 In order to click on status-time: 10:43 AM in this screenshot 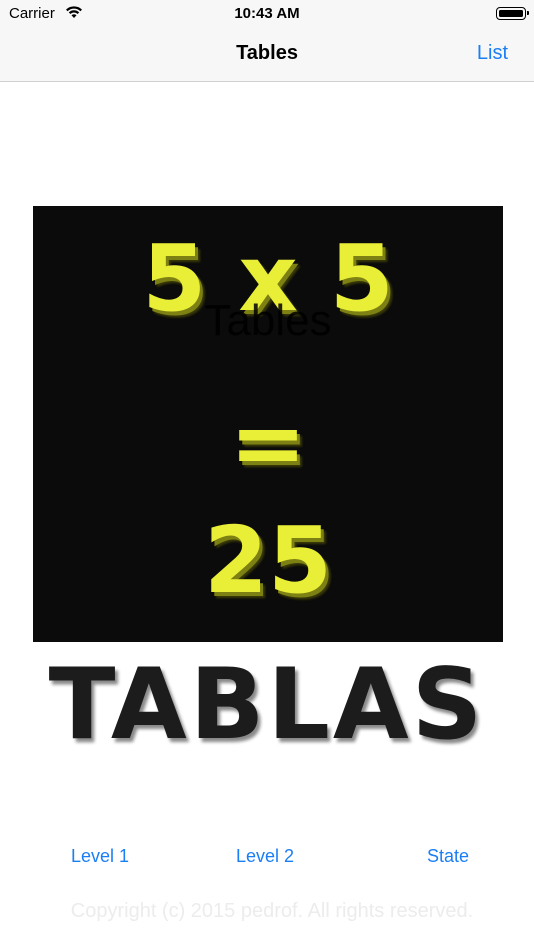, I will do `click(267, 13)`.